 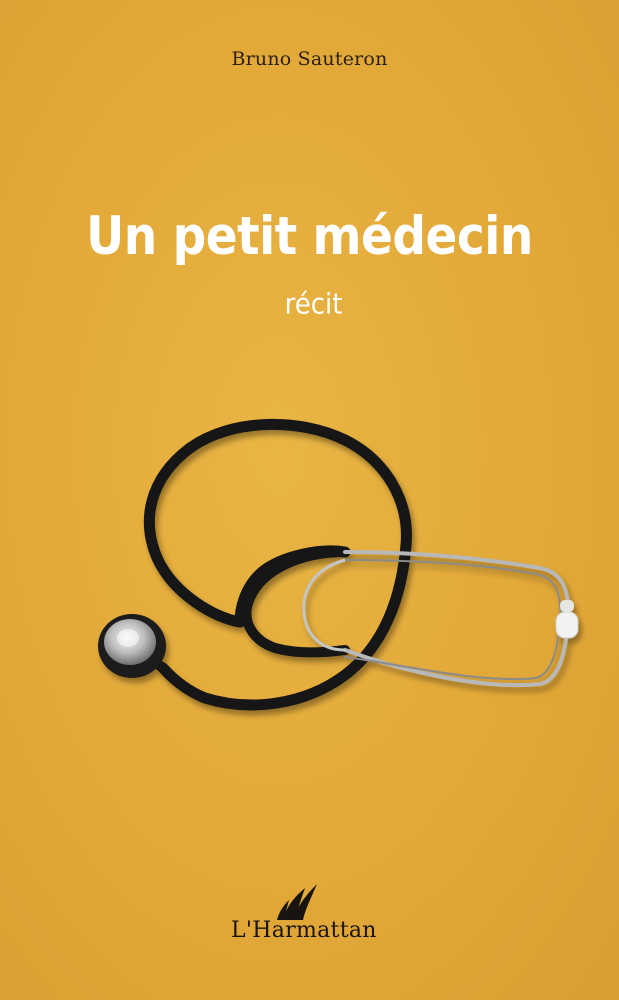 What do you see at coordinates (316, 915) in the screenshot?
I see `publisher-logo: L'Harmattan` at bounding box center [316, 915].